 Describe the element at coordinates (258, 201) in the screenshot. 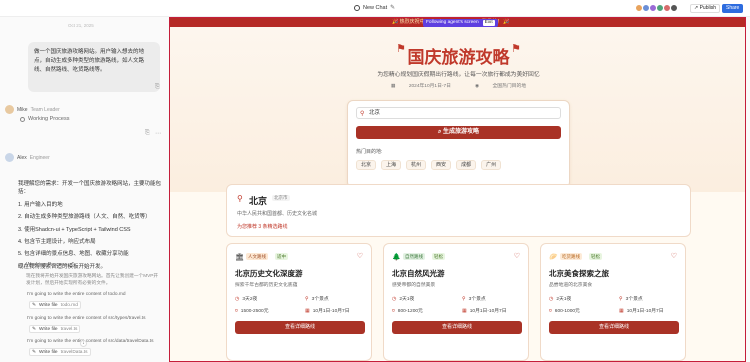

I see `city-name: 北京` at that location.